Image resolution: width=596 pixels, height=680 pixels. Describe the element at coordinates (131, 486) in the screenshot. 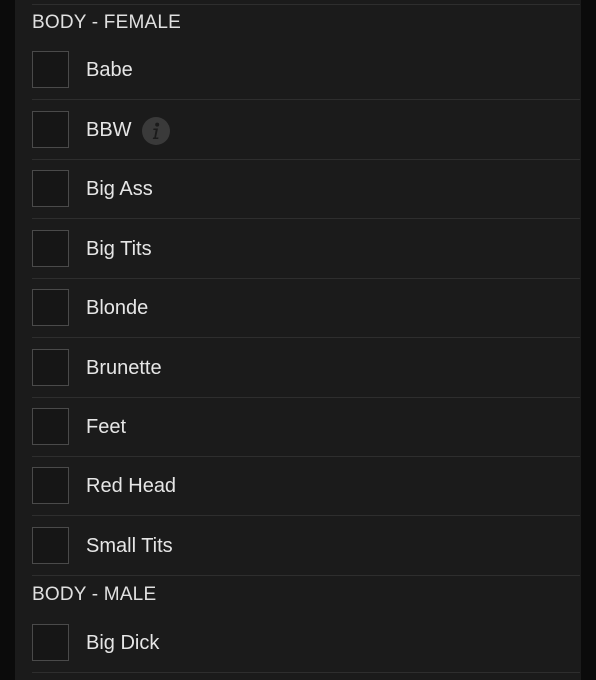

I see `filter-label-red-head: Red Head` at that location.